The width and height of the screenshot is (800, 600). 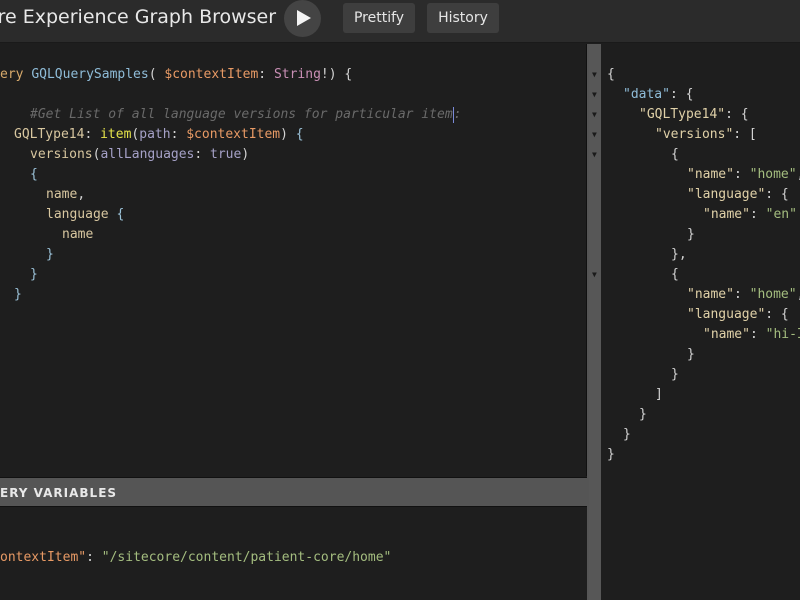 I want to click on inner-name-line: name, so click(x=77, y=235).